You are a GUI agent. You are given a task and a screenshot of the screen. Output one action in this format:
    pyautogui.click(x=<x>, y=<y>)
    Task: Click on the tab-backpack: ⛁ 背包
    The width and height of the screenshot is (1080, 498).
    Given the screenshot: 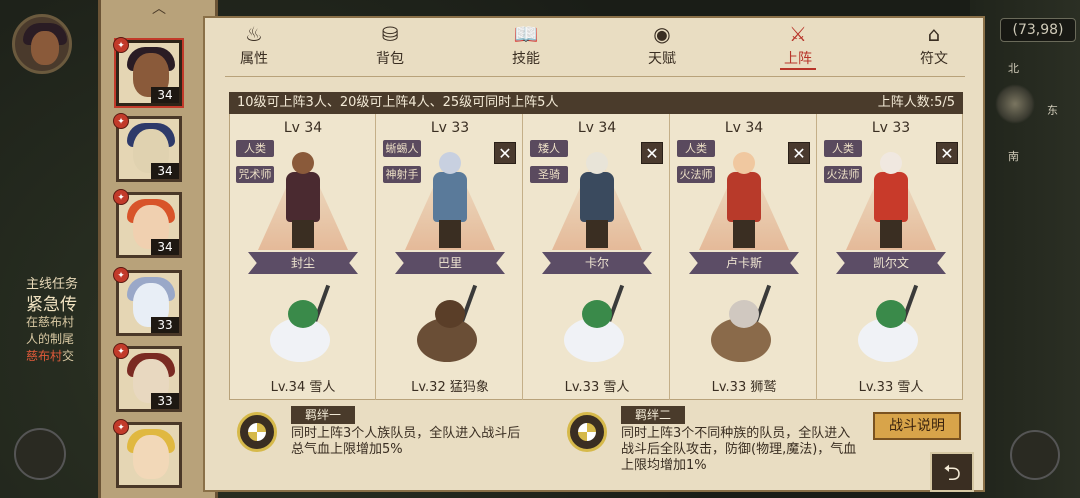 What is the action you would take?
    pyautogui.click(x=390, y=47)
    